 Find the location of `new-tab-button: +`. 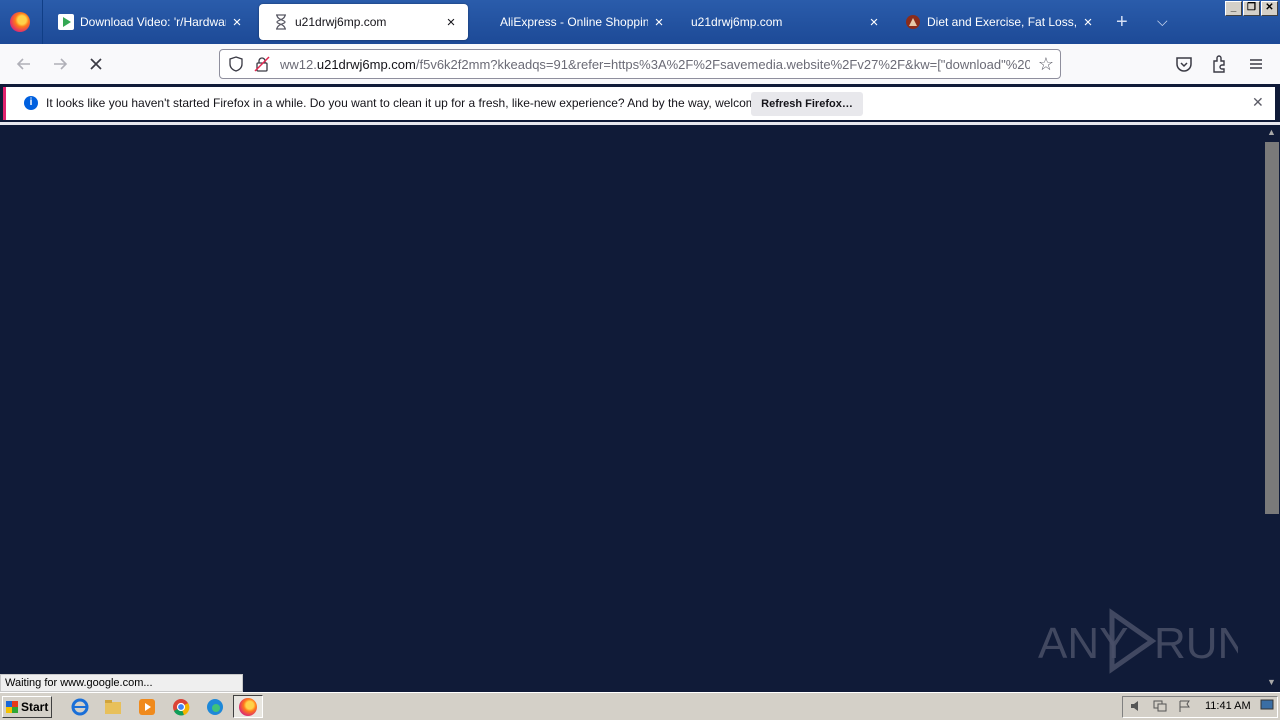

new-tab-button: + is located at coordinates (1122, 22).